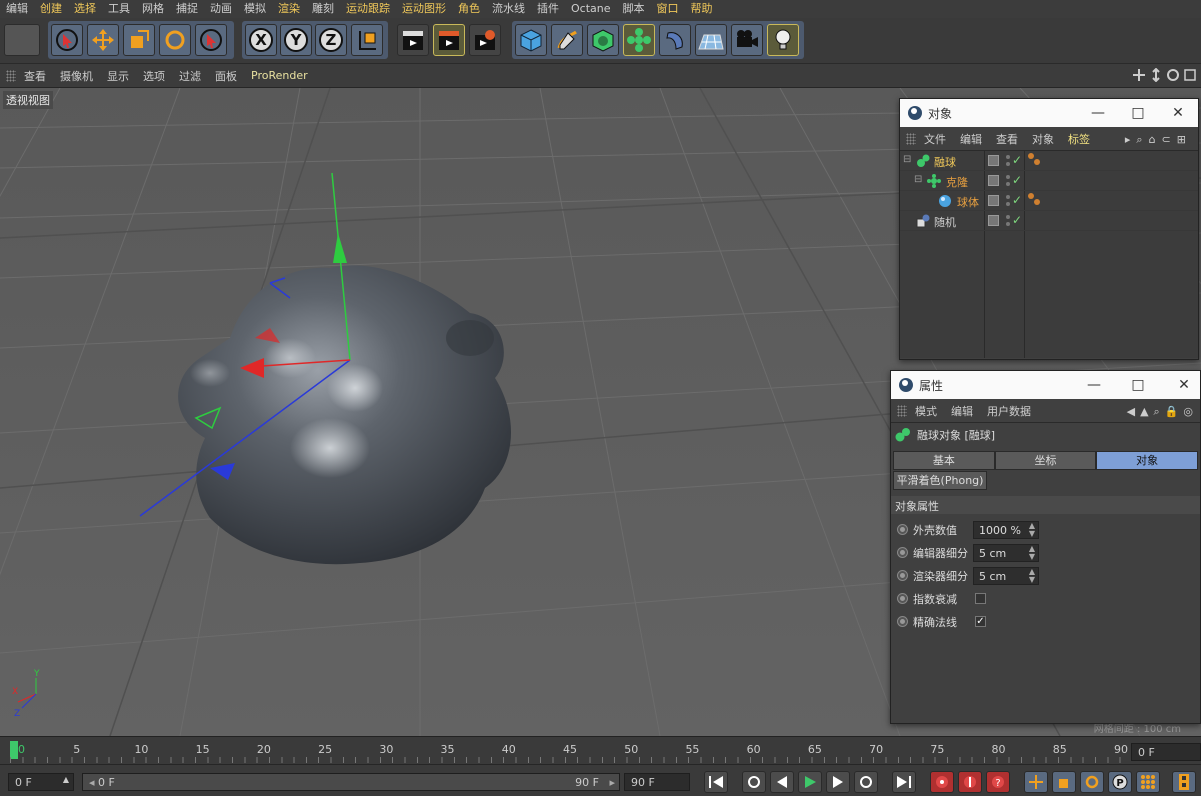 This screenshot has height=796, width=1201. What do you see at coordinates (296, 40) in the screenshot?
I see `y-axis-lock-button: Y` at bounding box center [296, 40].